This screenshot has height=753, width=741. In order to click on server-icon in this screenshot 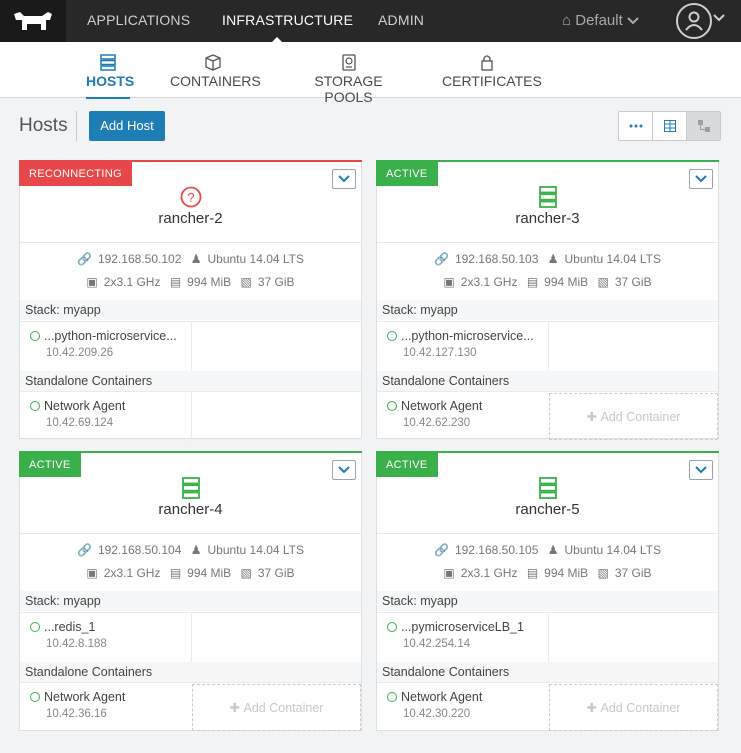, I will do `click(547, 488)`.